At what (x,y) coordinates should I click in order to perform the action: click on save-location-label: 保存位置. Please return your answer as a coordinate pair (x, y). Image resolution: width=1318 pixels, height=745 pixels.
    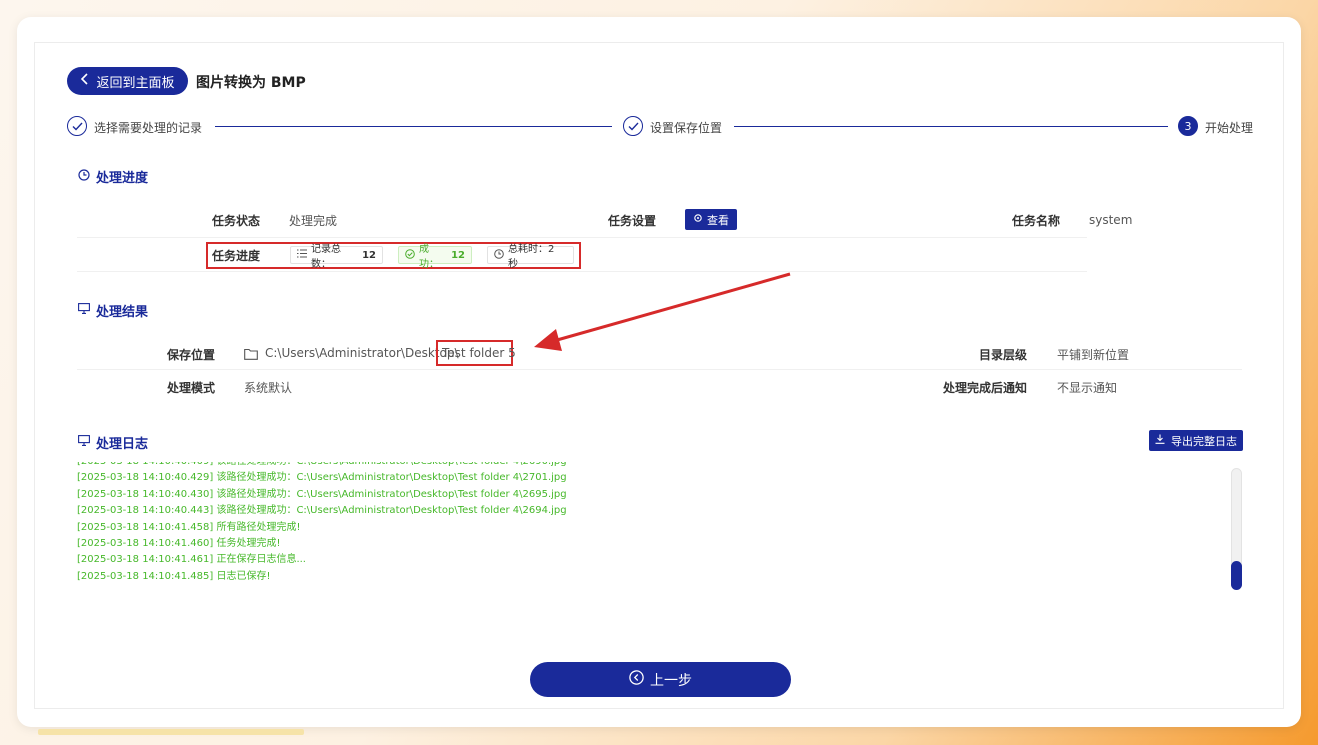
    Looking at the image, I should click on (191, 355).